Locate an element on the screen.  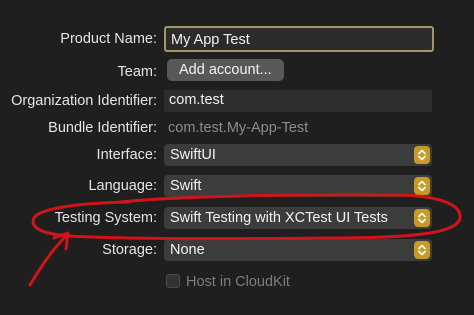
storage-row: Storage: None is located at coordinates (237, 250).